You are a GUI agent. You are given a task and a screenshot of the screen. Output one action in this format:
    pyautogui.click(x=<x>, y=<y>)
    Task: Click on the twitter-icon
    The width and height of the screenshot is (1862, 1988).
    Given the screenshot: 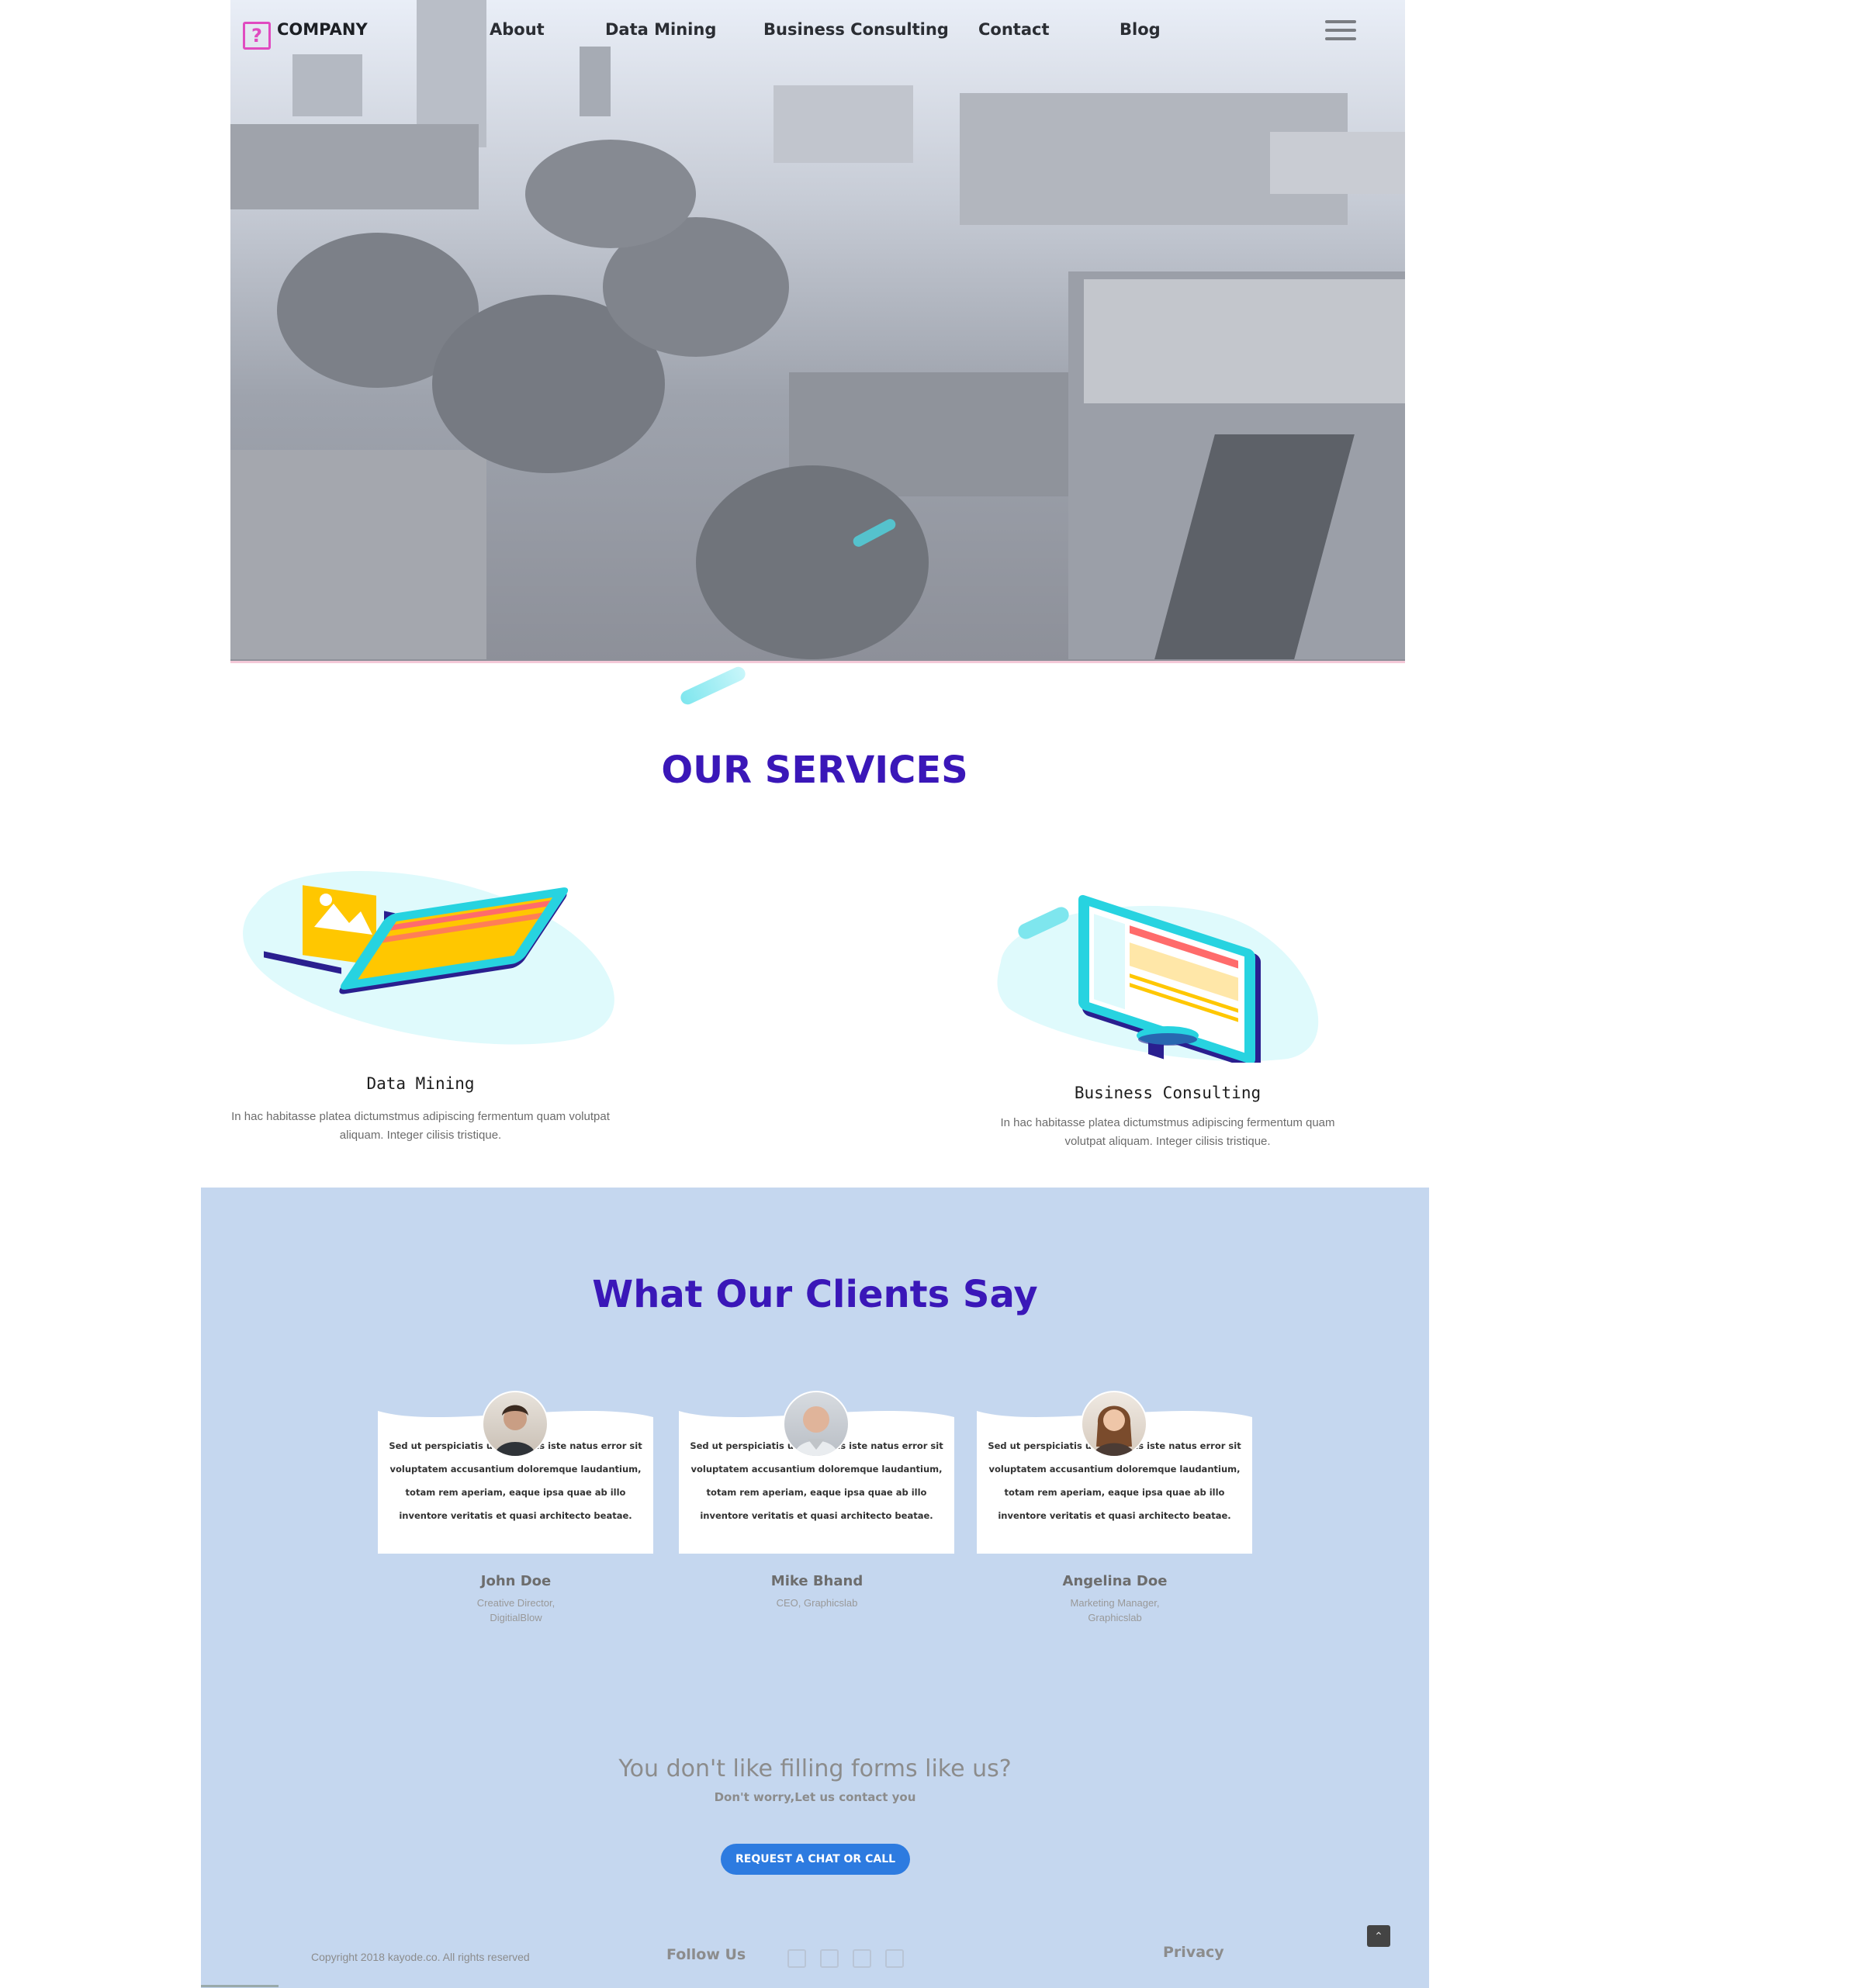 What is the action you would take?
    pyautogui.click(x=829, y=1959)
    